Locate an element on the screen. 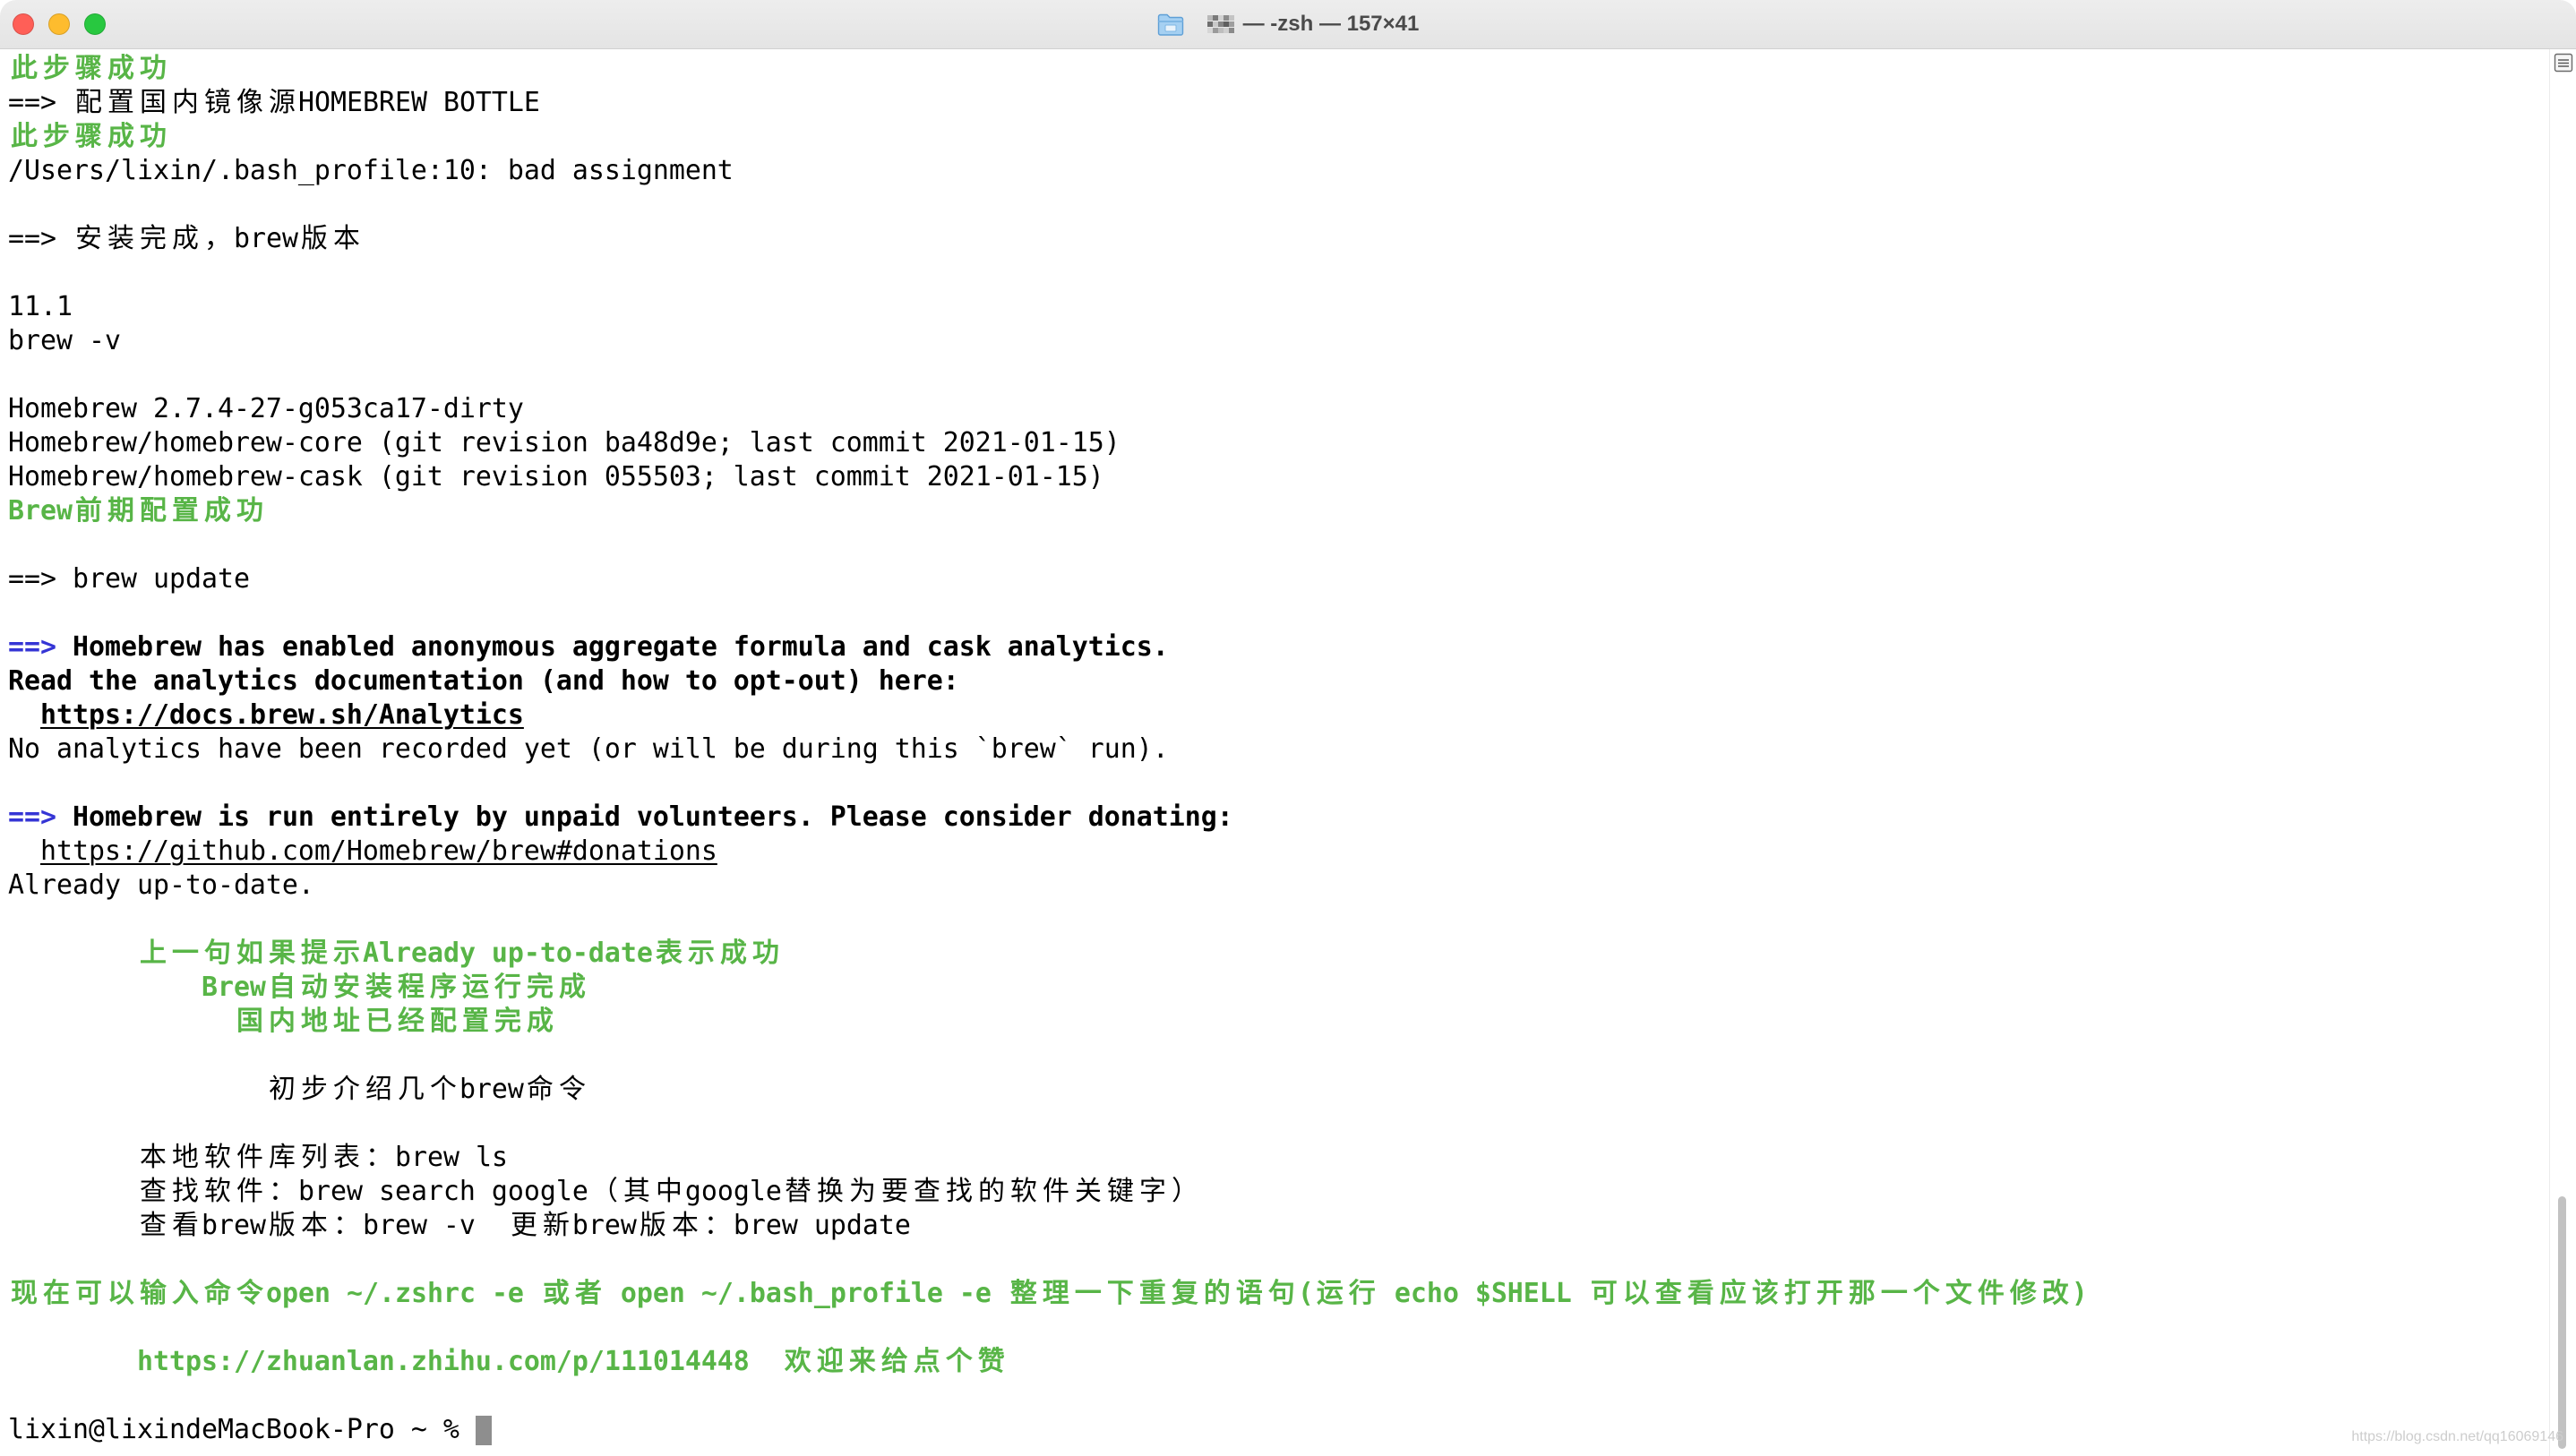  terminal-text: 国内地址已经配置完成 is located at coordinates (395, 1021).